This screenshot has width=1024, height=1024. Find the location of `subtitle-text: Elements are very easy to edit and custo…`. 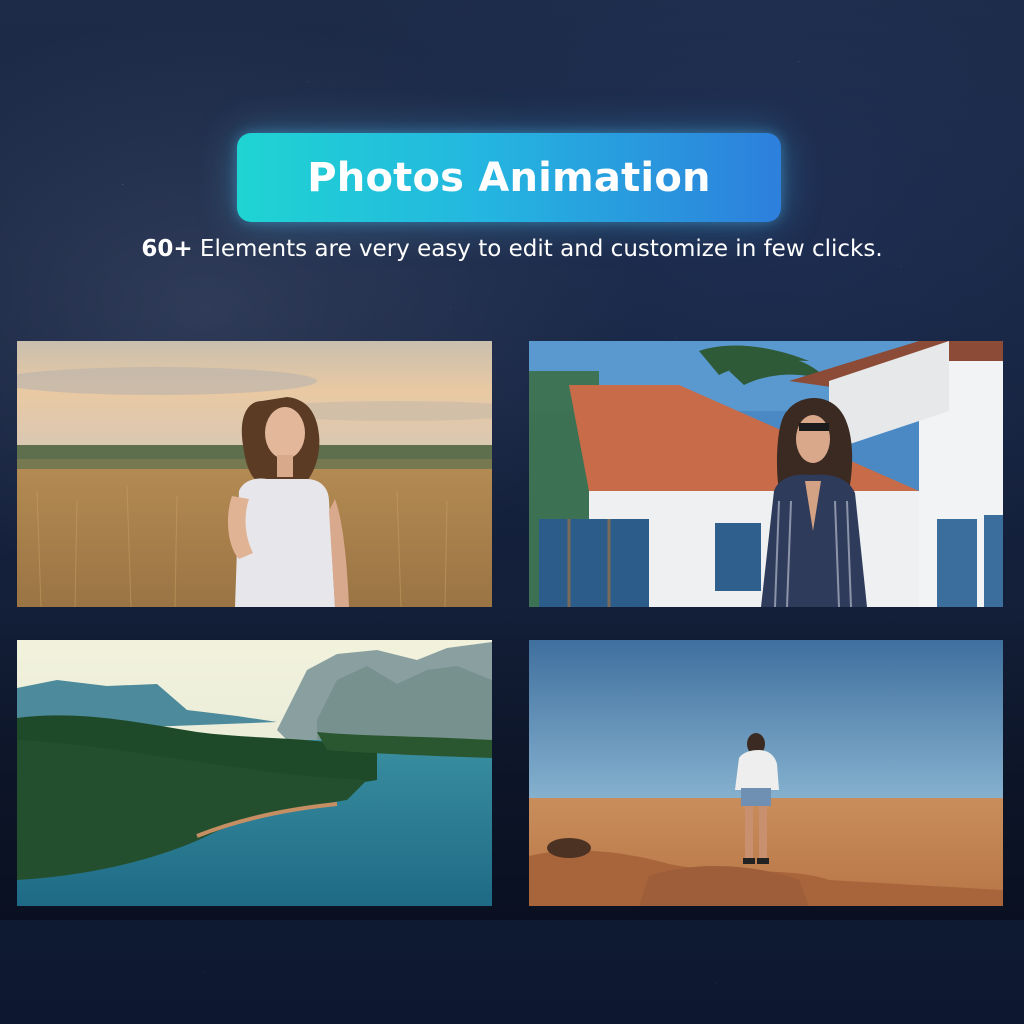

subtitle-text: Elements are very easy to edit and custo… is located at coordinates (537, 249).